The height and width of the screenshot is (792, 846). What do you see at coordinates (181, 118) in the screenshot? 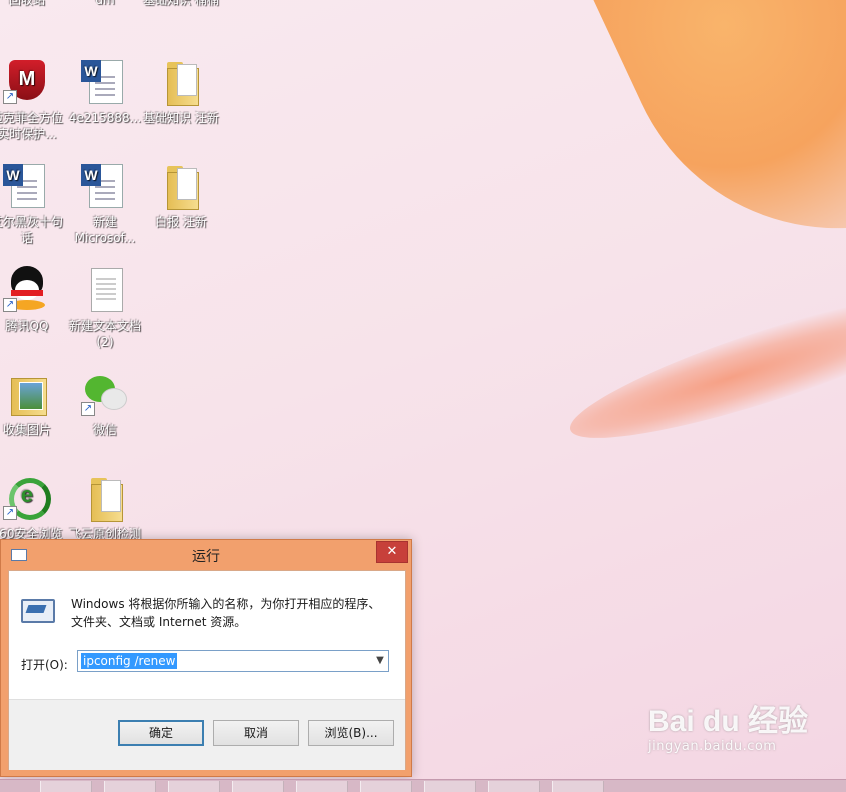
I see `desktop-icon-label: 基础知识 汪新` at bounding box center [181, 118].